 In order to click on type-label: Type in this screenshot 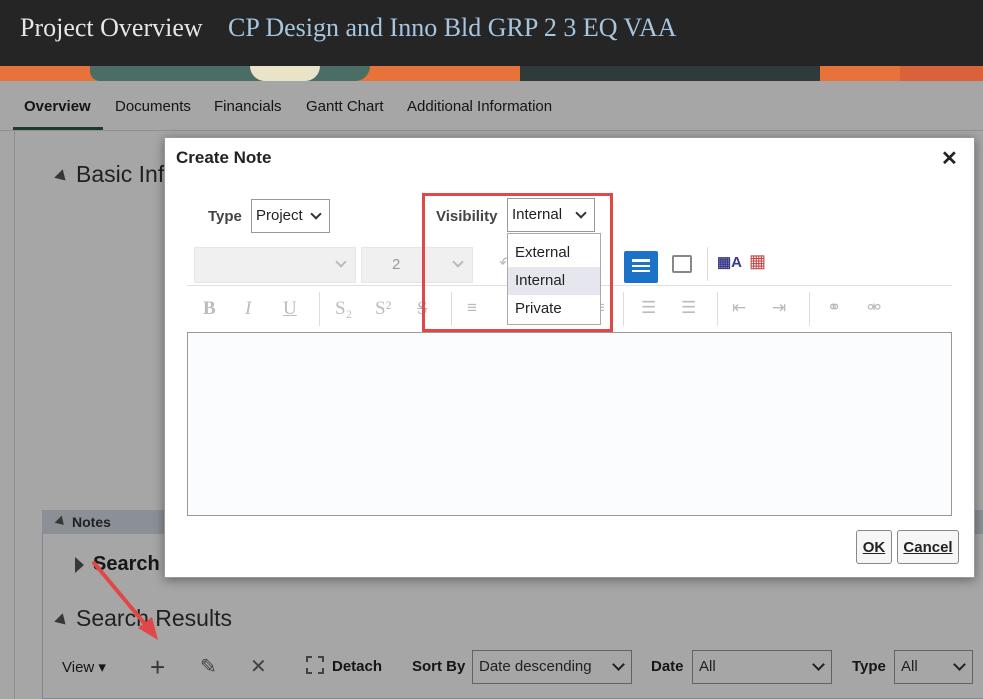, I will do `click(225, 216)`.